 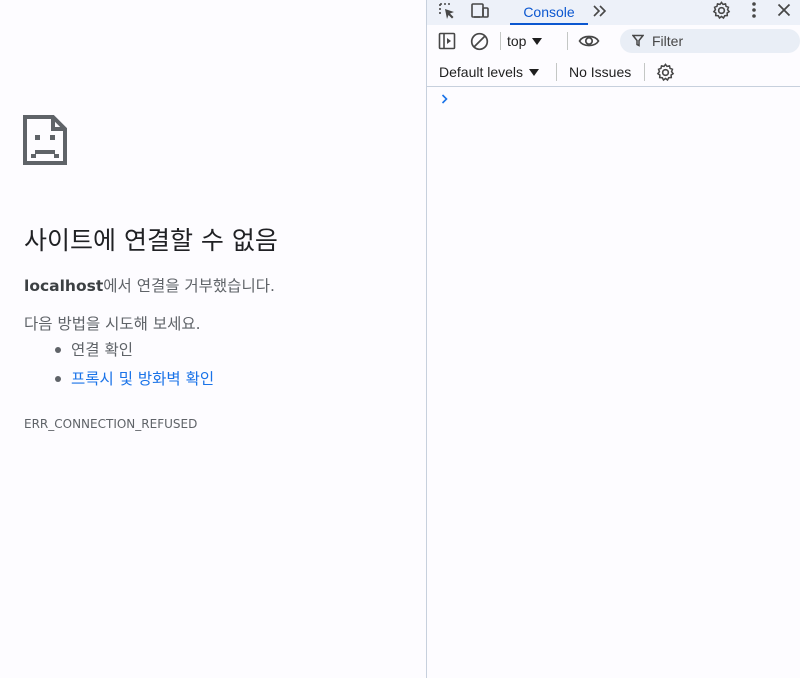 What do you see at coordinates (784, 10) in the screenshot?
I see `close-icon` at bounding box center [784, 10].